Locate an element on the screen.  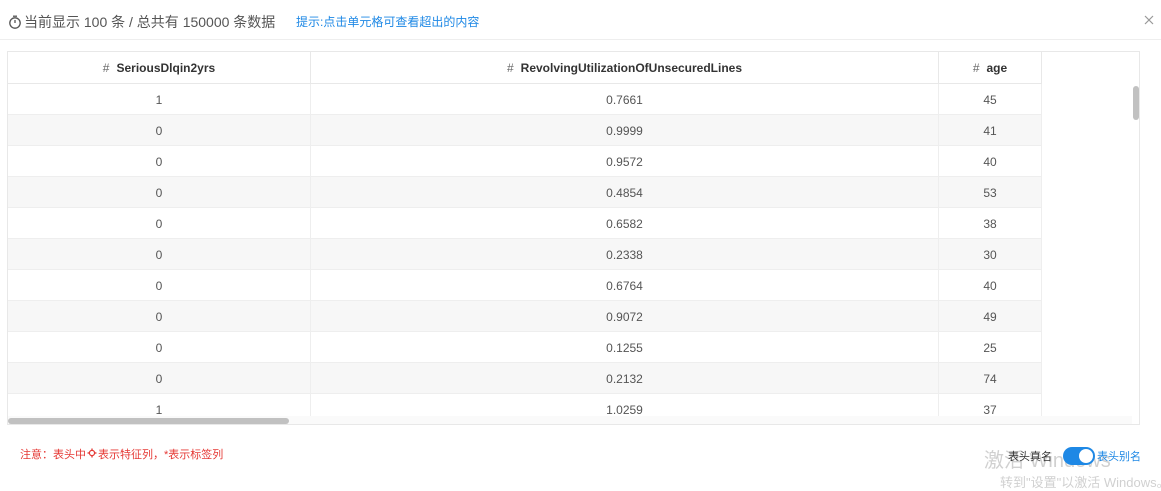
gear-icon is located at coordinates (92, 454).